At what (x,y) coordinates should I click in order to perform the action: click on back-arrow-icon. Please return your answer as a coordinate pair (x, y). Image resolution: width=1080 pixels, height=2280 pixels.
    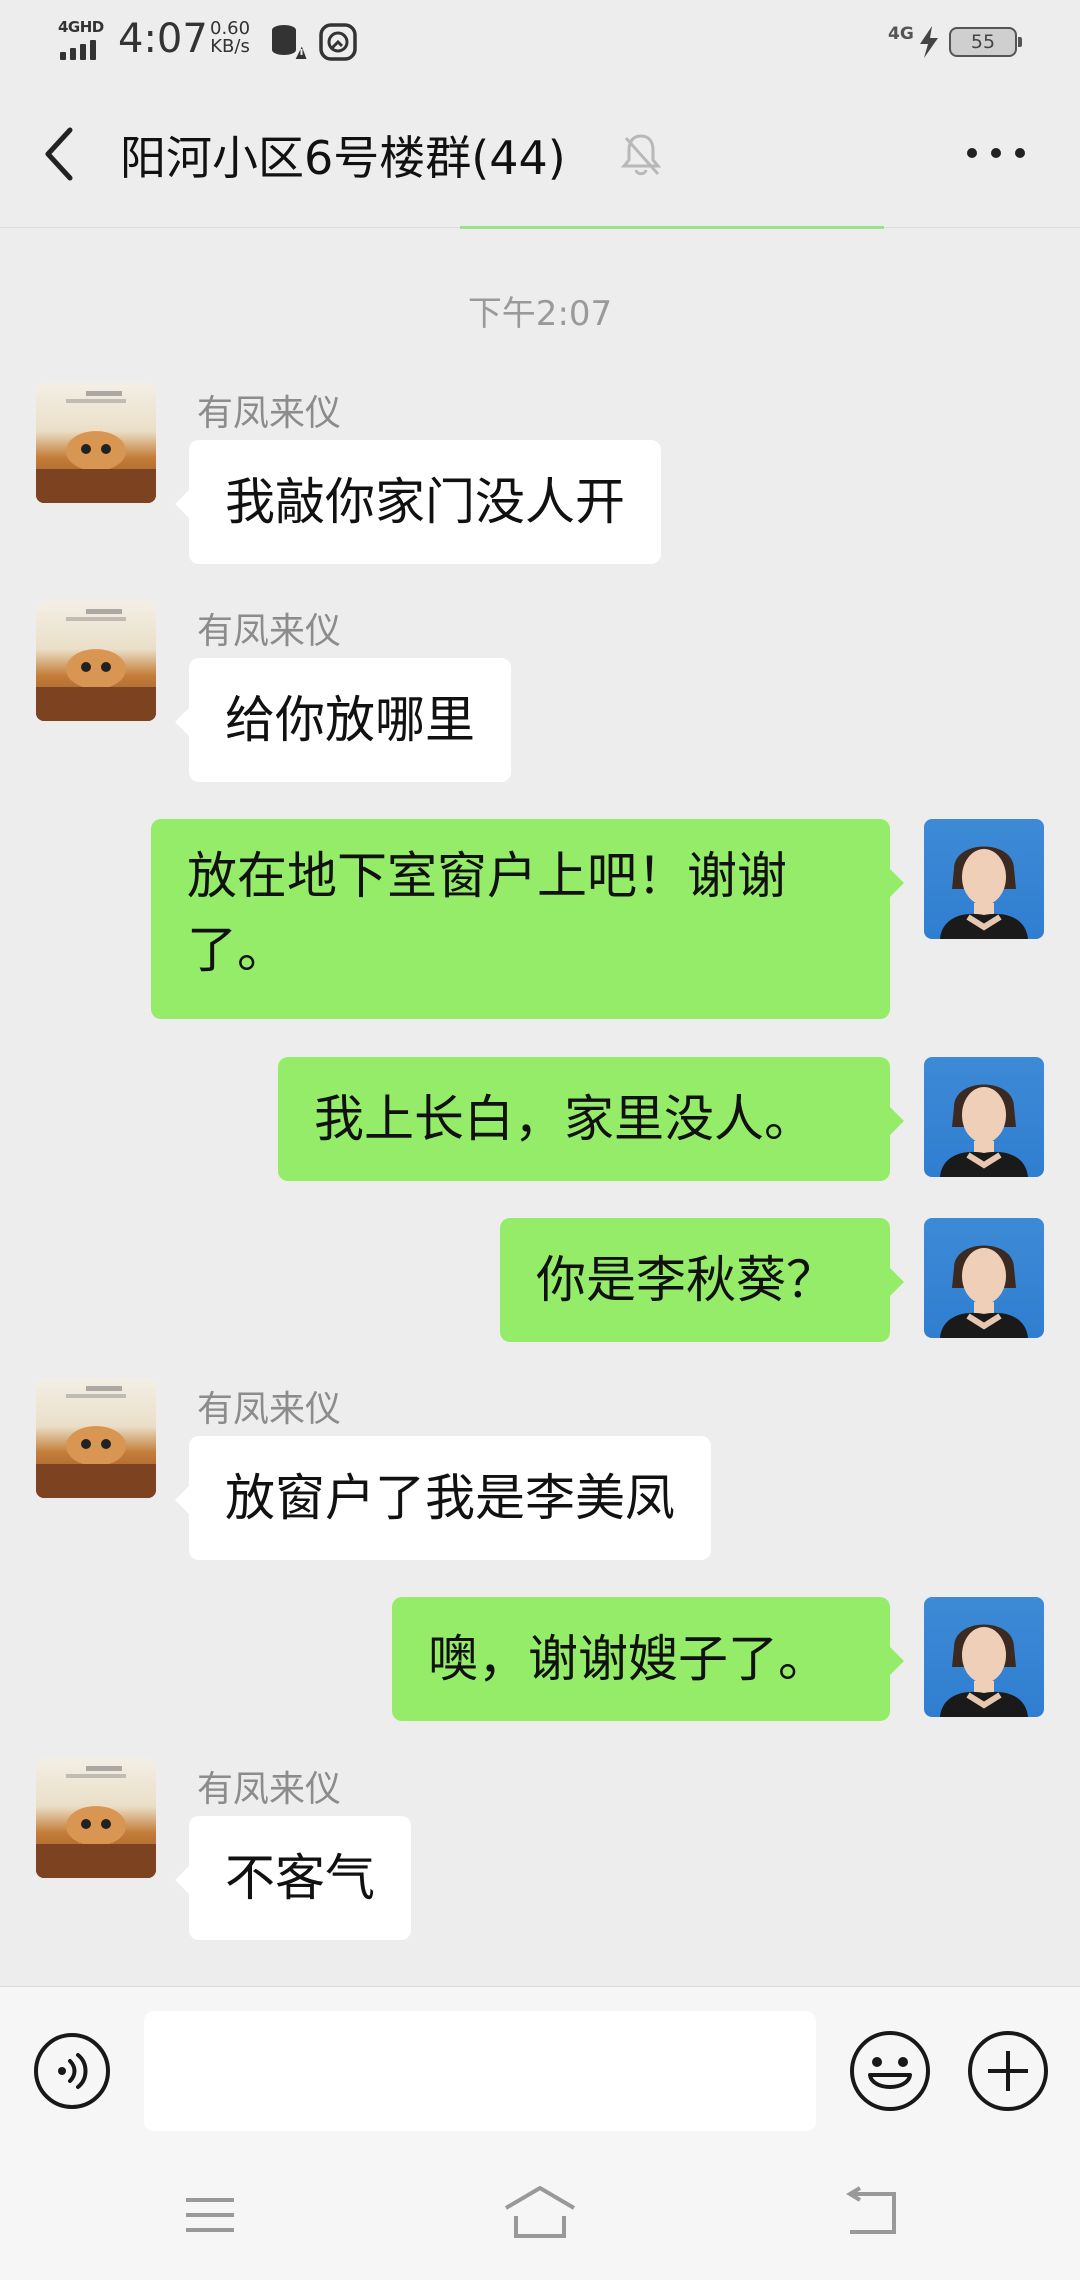
    Looking at the image, I should click on (60, 154).